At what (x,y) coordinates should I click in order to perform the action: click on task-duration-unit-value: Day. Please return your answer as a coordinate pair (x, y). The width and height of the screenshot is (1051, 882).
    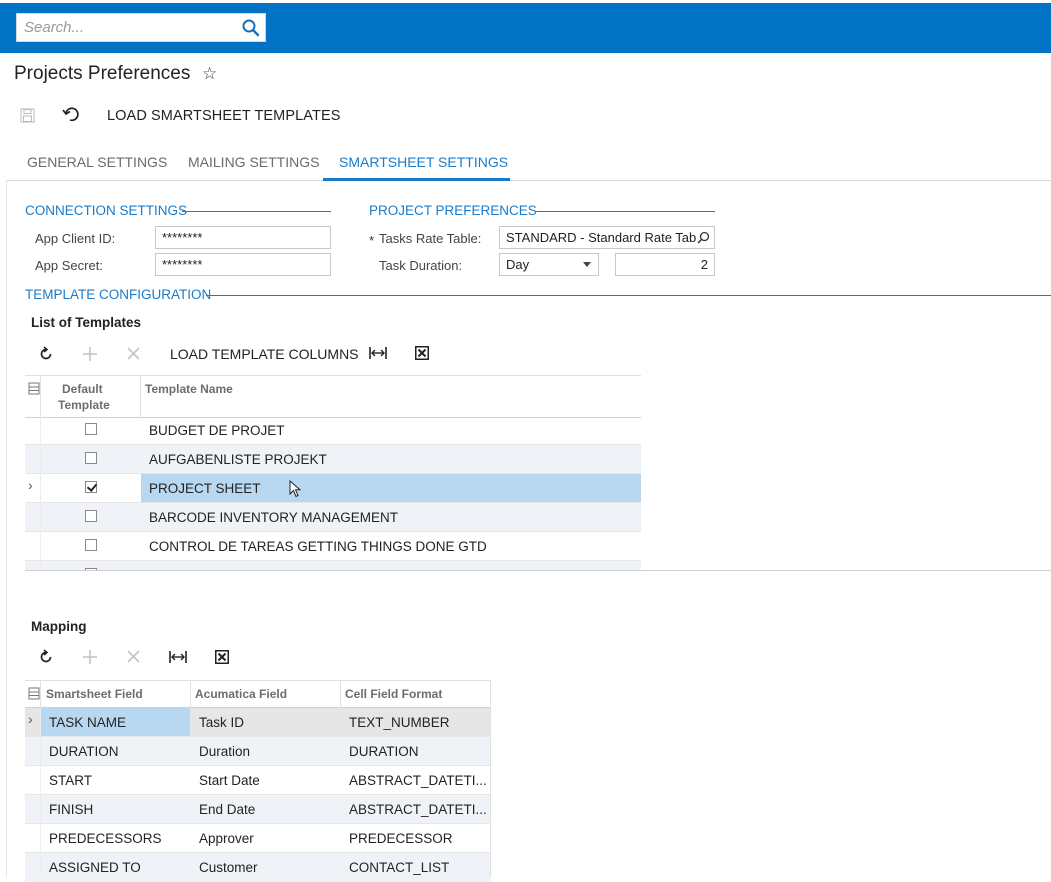
    Looking at the image, I should click on (518, 264).